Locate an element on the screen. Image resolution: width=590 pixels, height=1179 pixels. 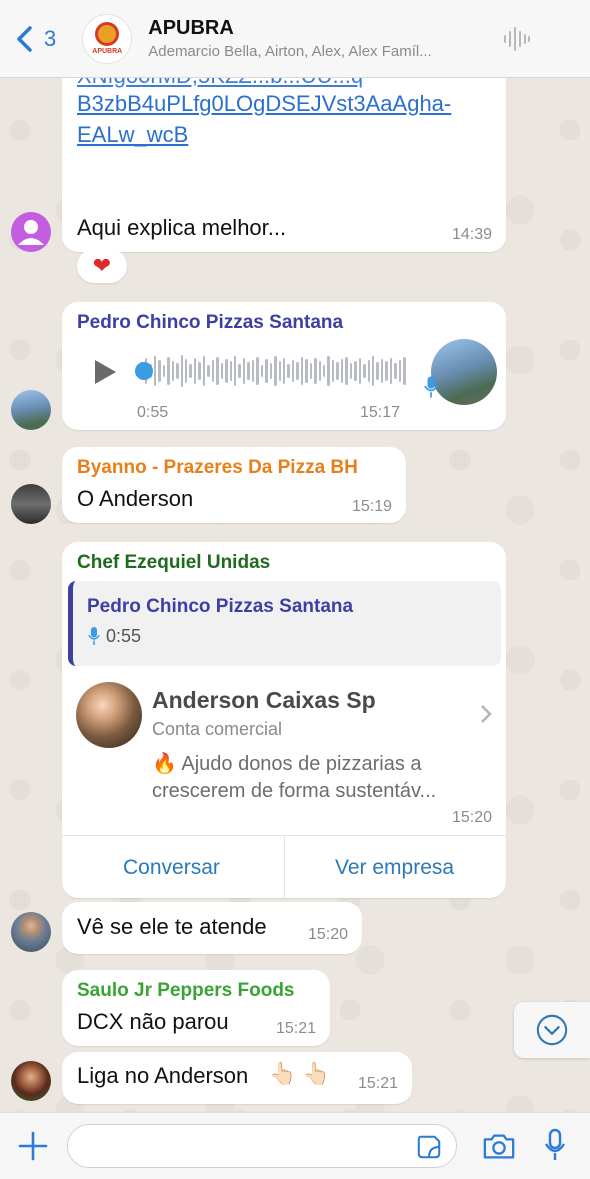
view-business-button: Ver empresa is located at coordinates (394, 868).